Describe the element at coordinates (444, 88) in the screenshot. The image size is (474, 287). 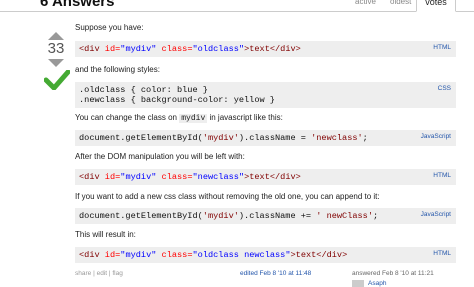
I see `code-lang-label: CSS` at that location.